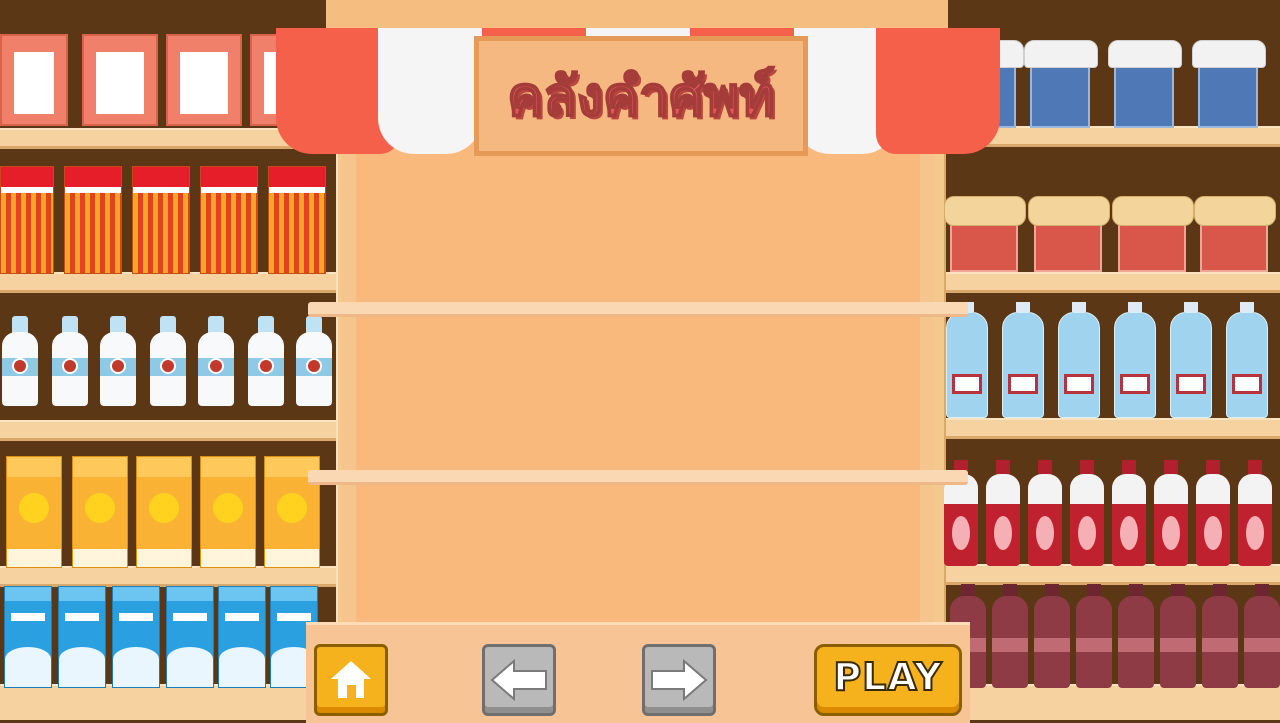  I want to click on page-title: คลังคำศัพท์, so click(640, 96).